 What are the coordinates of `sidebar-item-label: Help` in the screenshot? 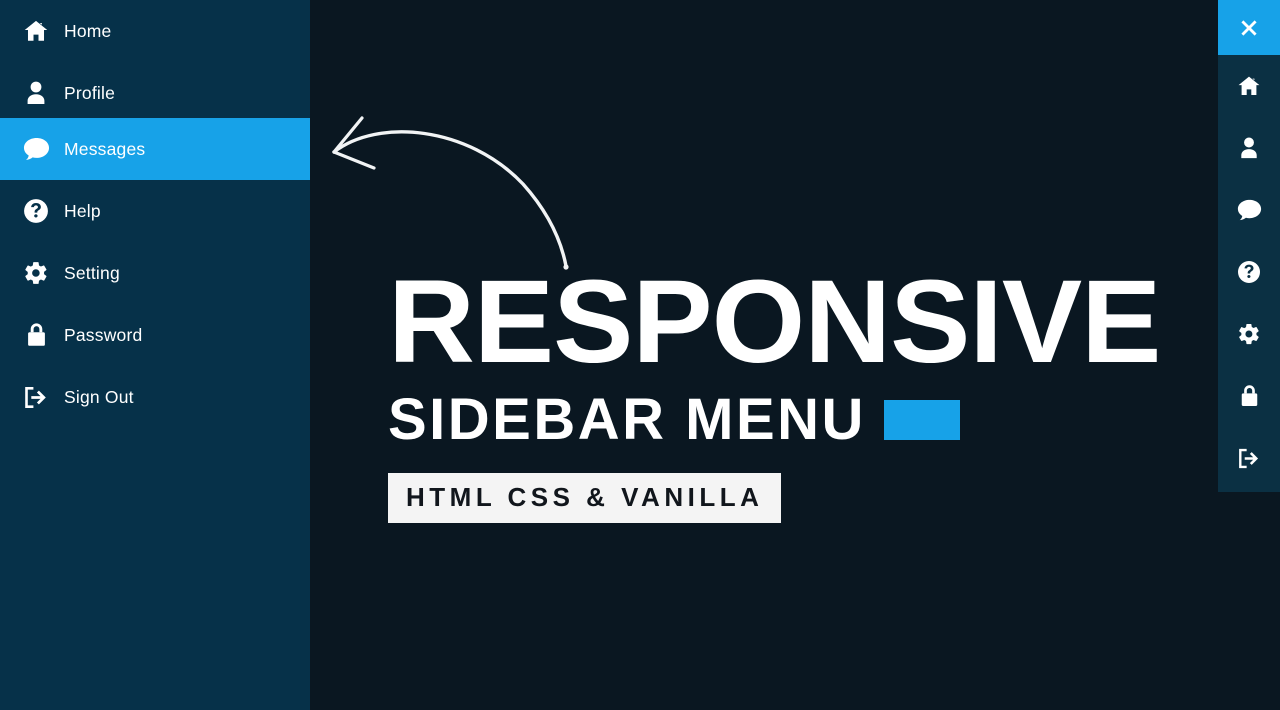 It's located at (82, 210).